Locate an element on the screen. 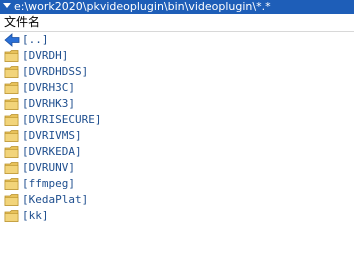 The image size is (354, 258). list-item-label: [DVRIVMS] is located at coordinates (52, 135).